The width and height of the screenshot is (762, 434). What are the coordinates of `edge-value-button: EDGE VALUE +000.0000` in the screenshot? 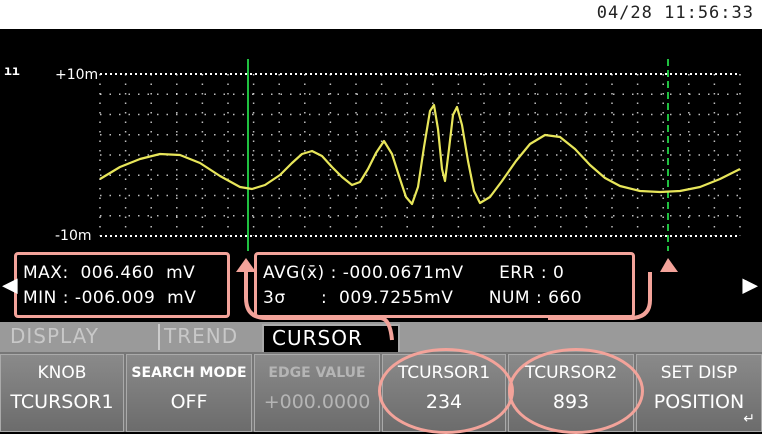 It's located at (317, 393).